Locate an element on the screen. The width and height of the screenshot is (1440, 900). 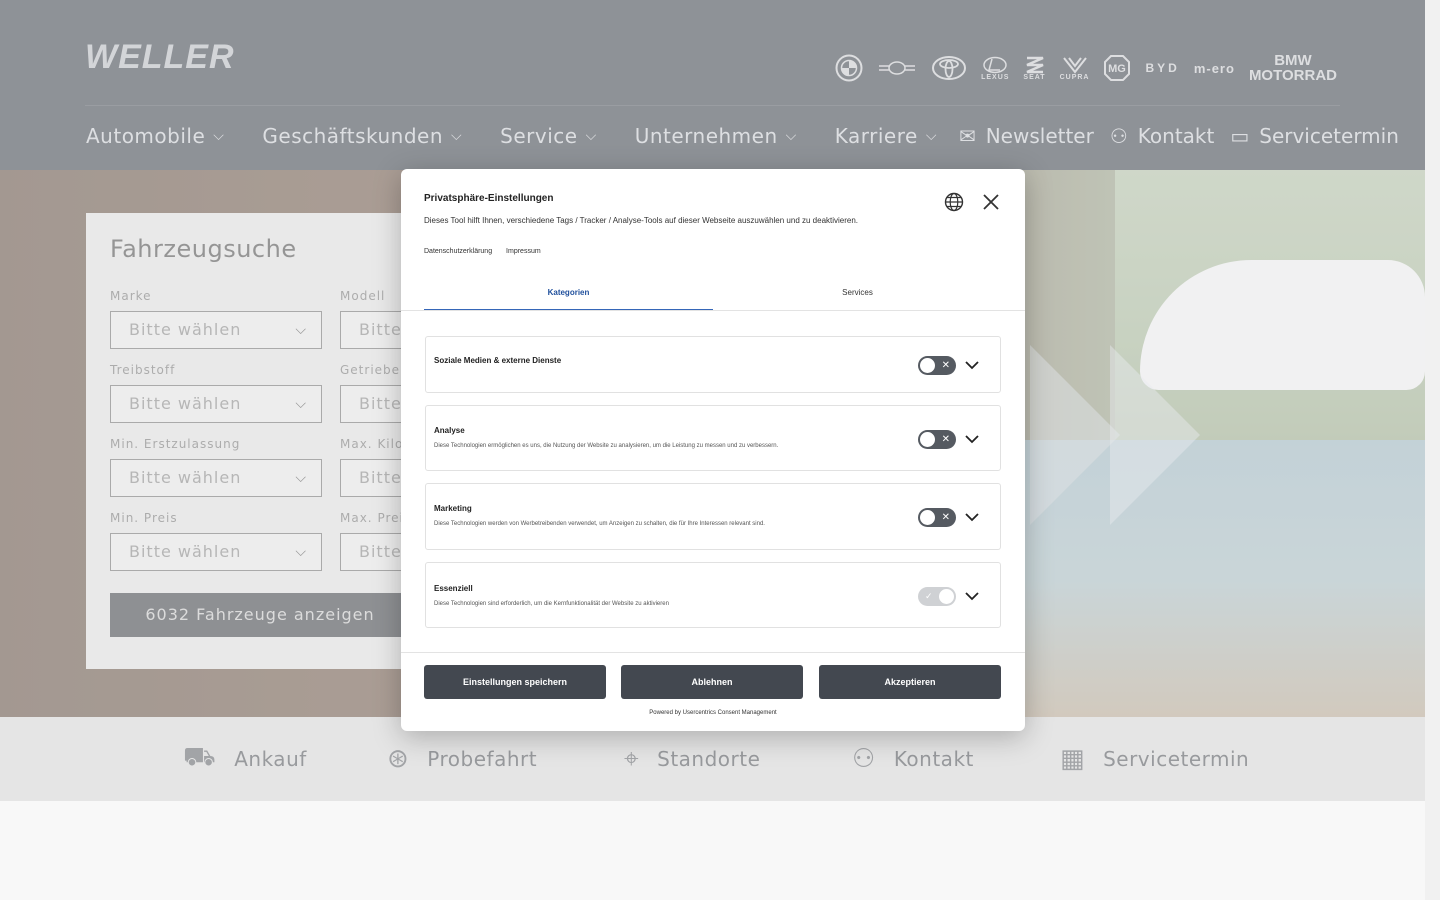
dialog-links: Datenschutzerklärung Impressum is located at coordinates (488, 251).